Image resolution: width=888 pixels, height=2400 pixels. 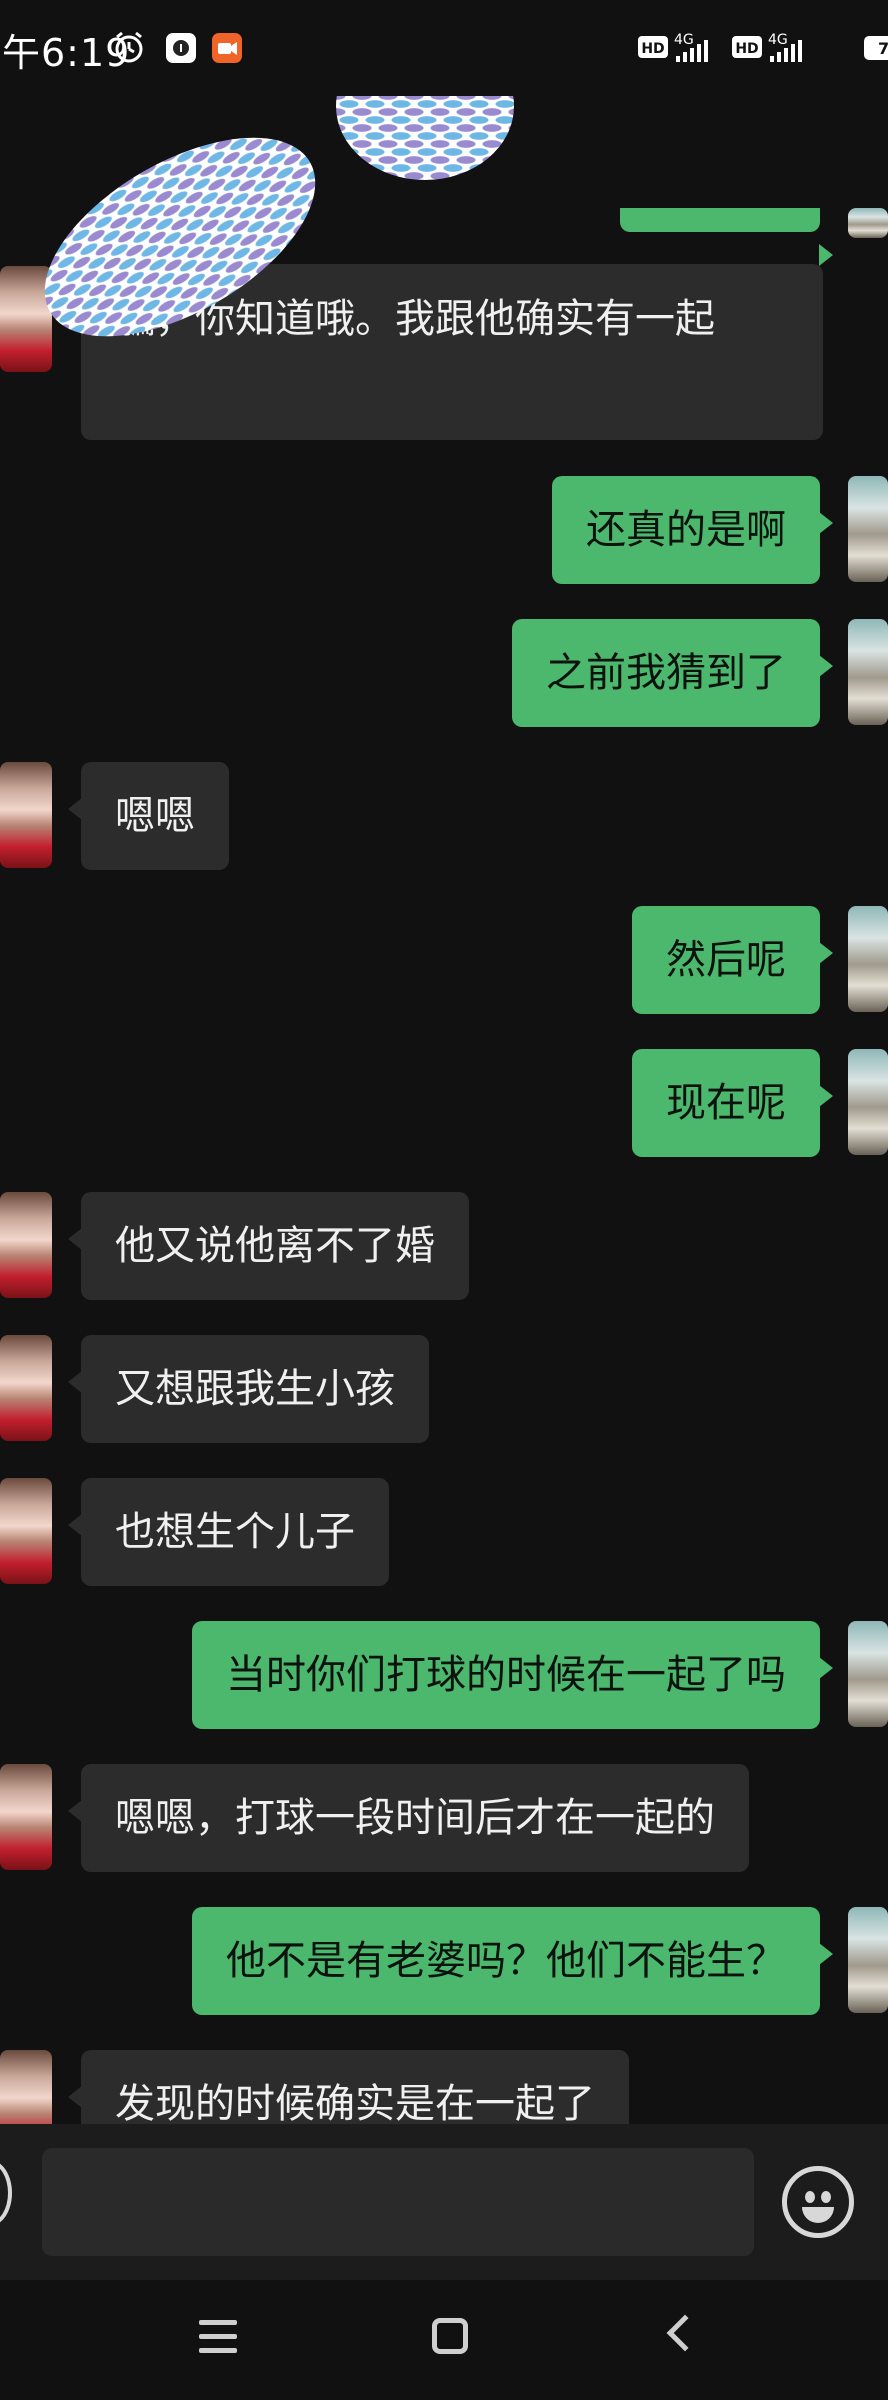 I want to click on message-text: 他不是有老婆吗？他们不能生？, so click(x=506, y=1961).